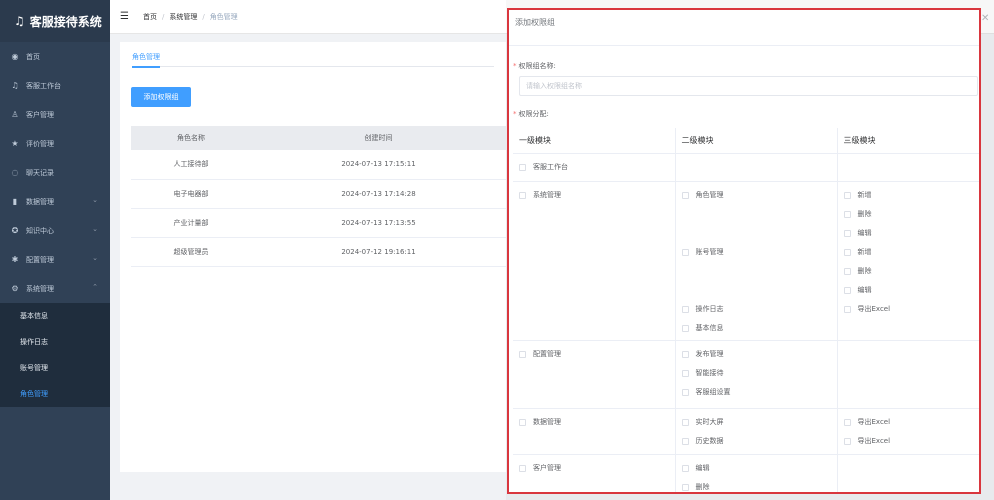 The width and height of the screenshot is (994, 500). I want to click on table-row: 电子电器部 2024-07-13 17:14:28, so click(318, 194).